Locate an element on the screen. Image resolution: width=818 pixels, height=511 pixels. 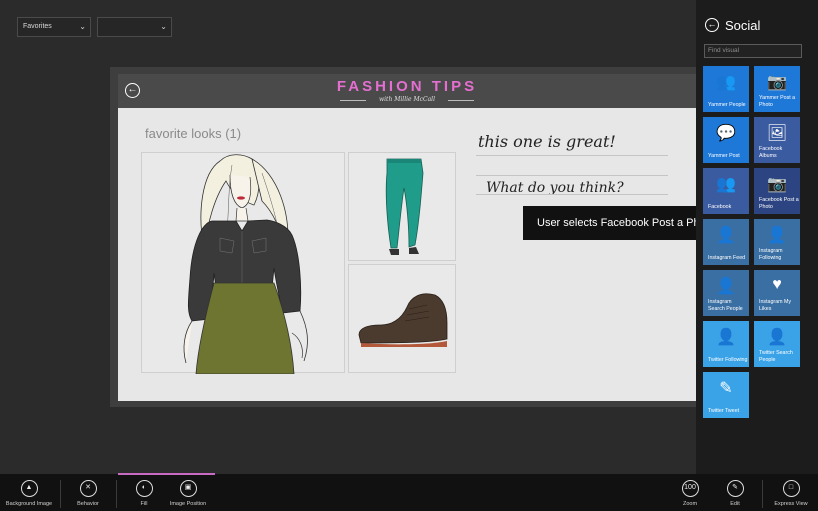
tile-label: Yammer Post a Photo is located at coordinates (777, 101).